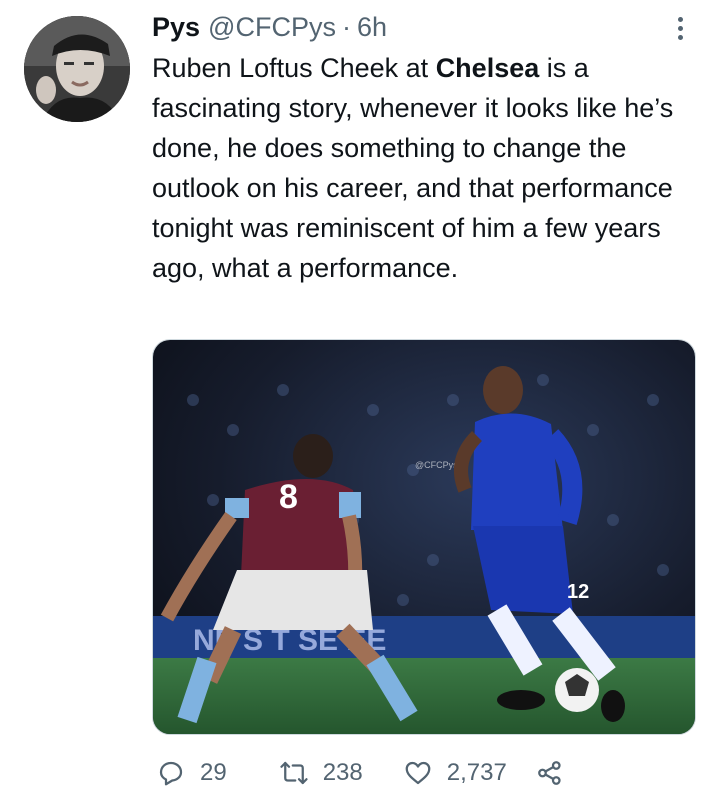 The height and width of the screenshot is (795, 720). I want to click on photo-watermark: @CFCPys, so click(436, 465).